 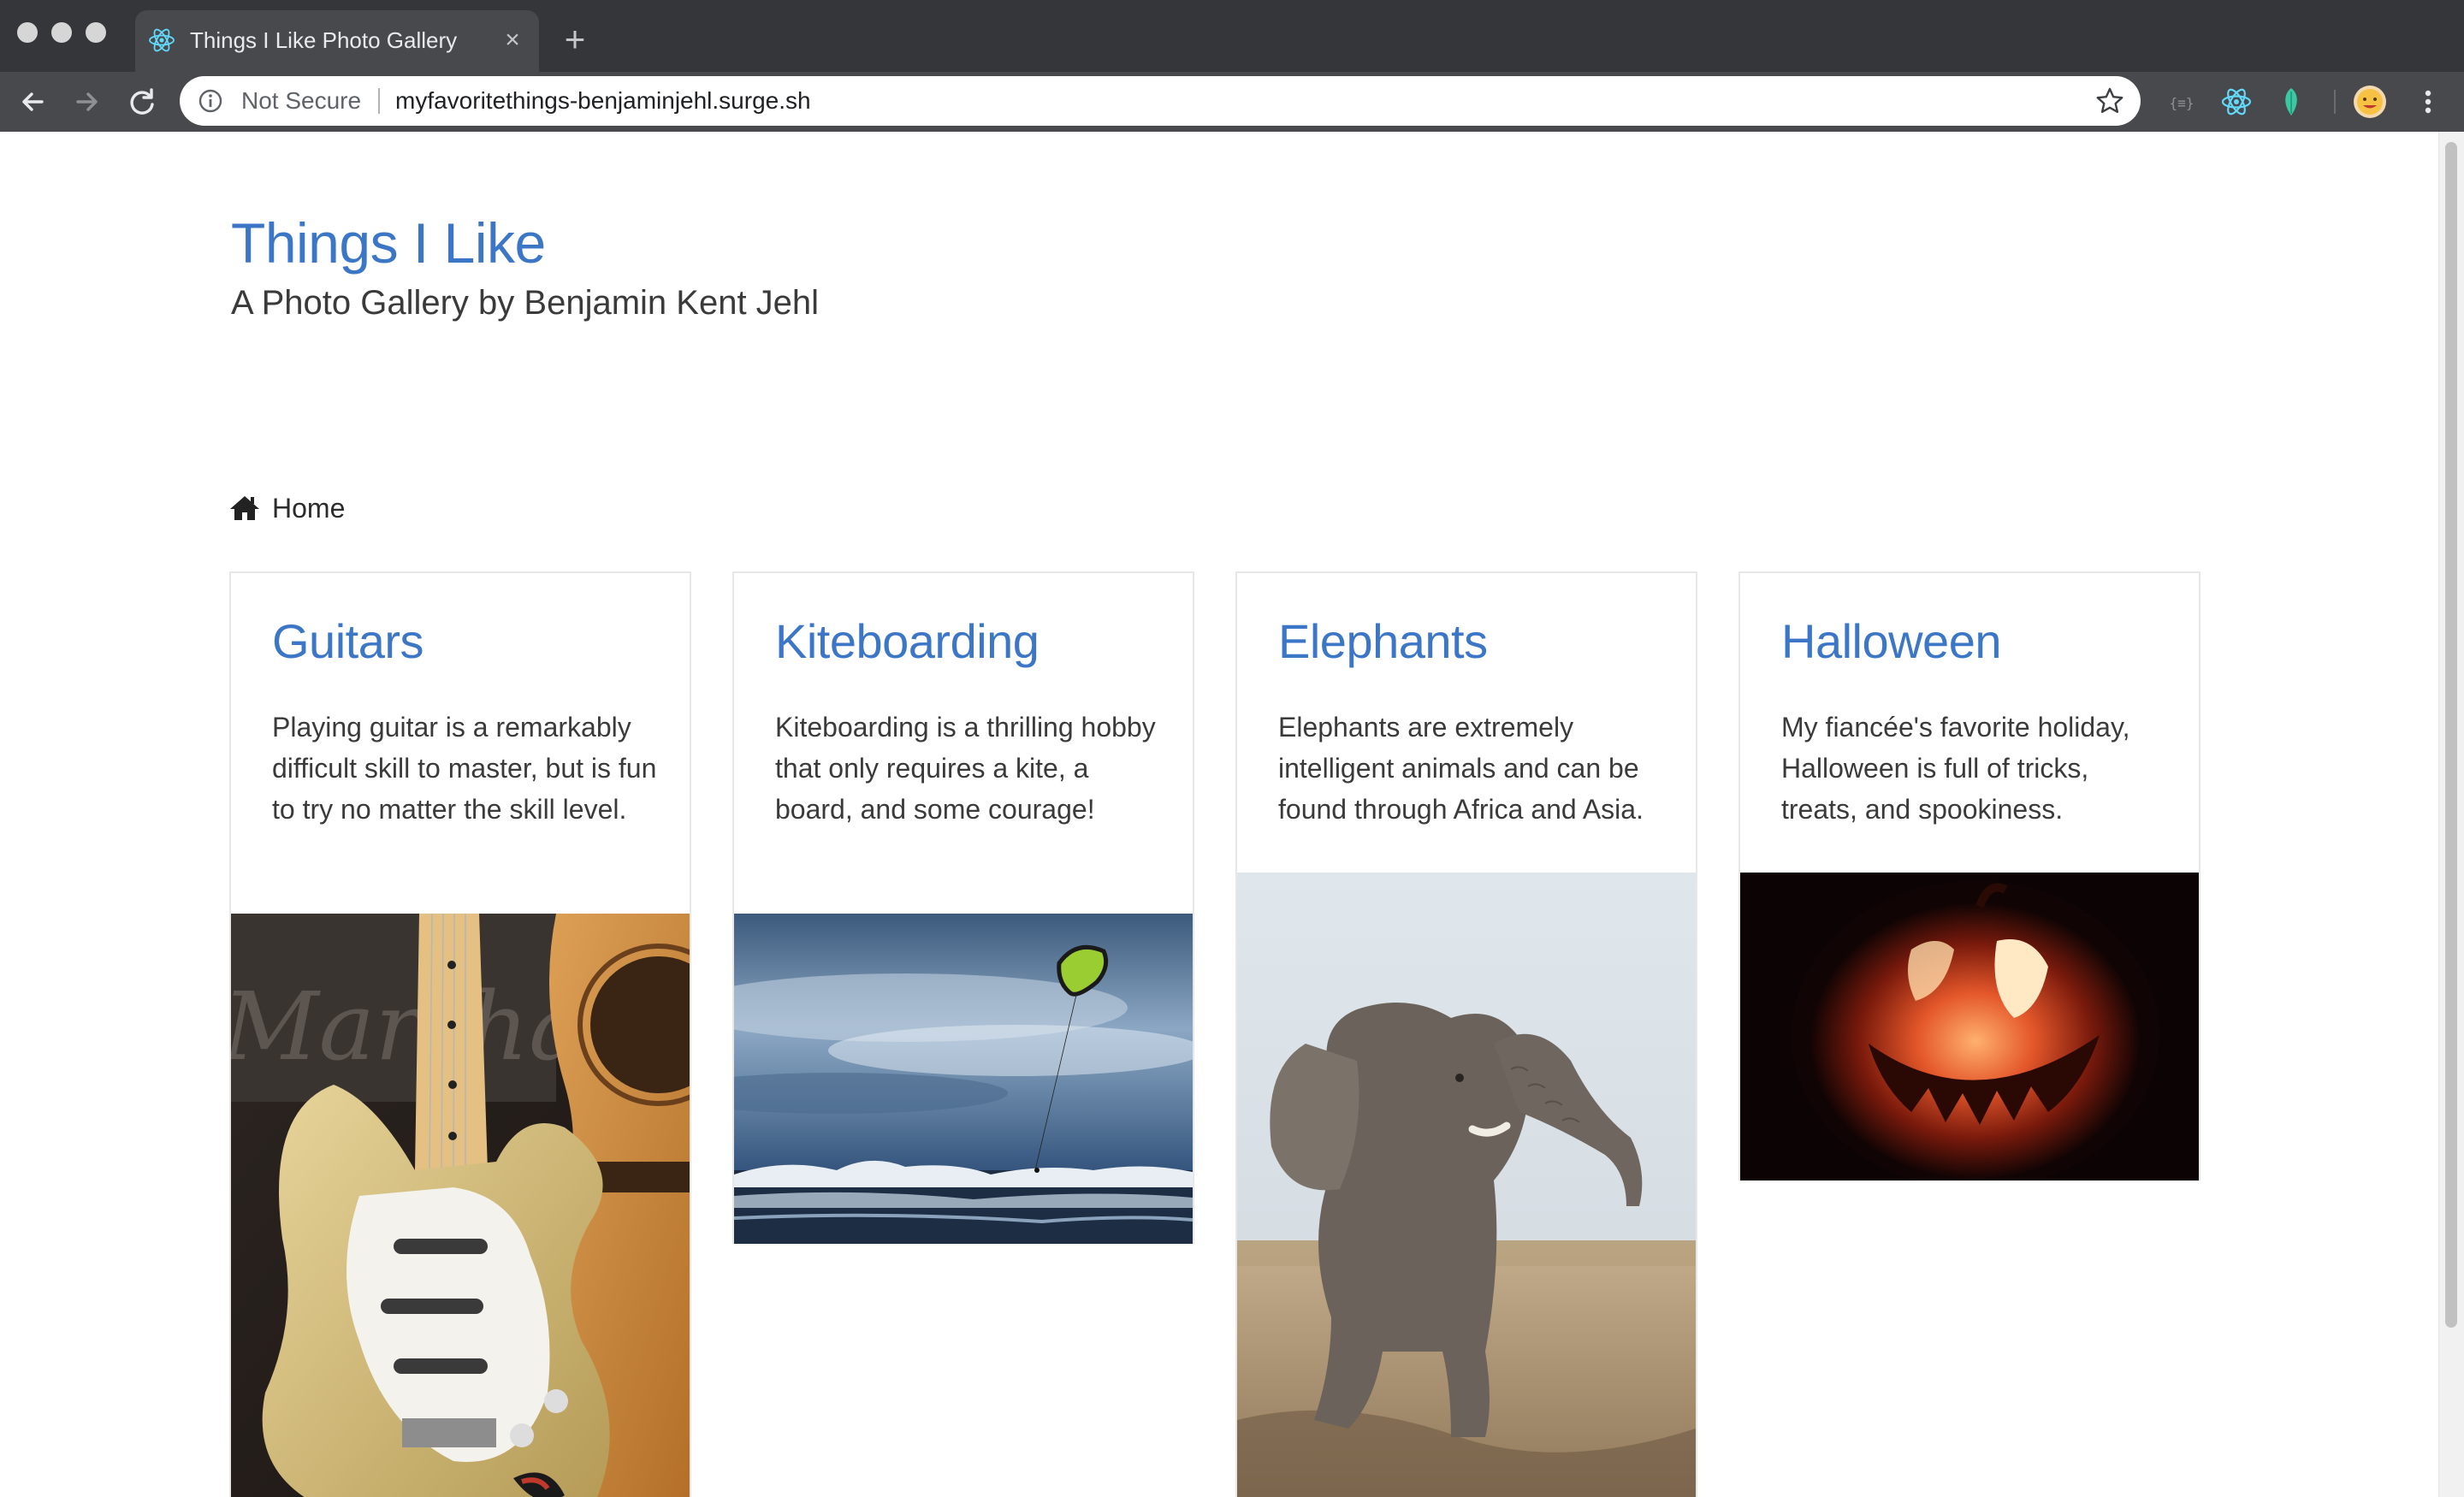 I want to click on info-icon, so click(x=210, y=101).